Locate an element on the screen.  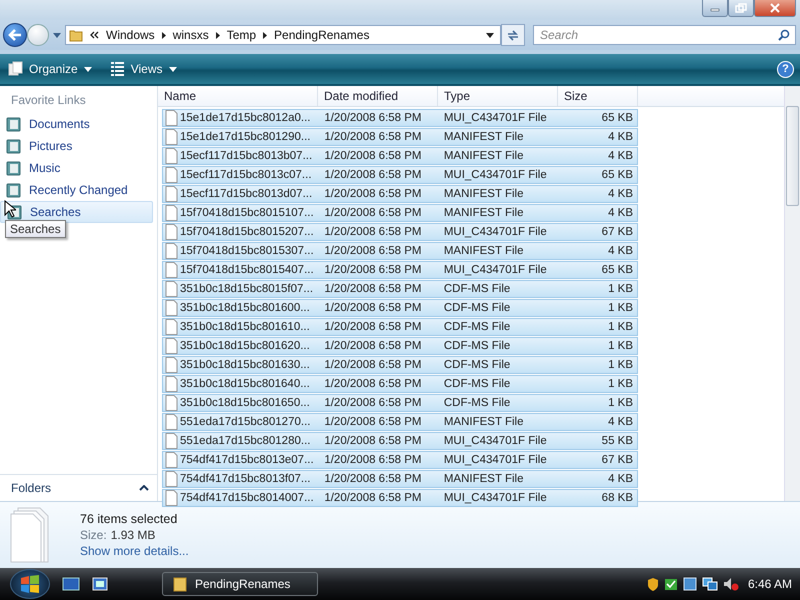
toolbar-button: Organize is located at coordinates (50, 69).